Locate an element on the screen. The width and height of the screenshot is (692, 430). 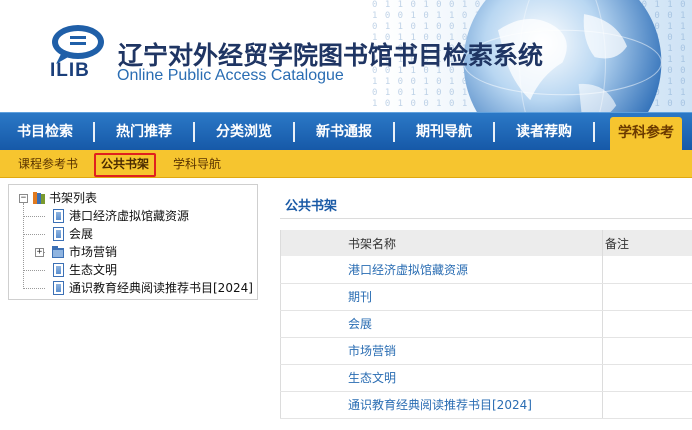
shelf-name-cell: 港口经济虚拟馆藏资源 is located at coordinates (441, 270).